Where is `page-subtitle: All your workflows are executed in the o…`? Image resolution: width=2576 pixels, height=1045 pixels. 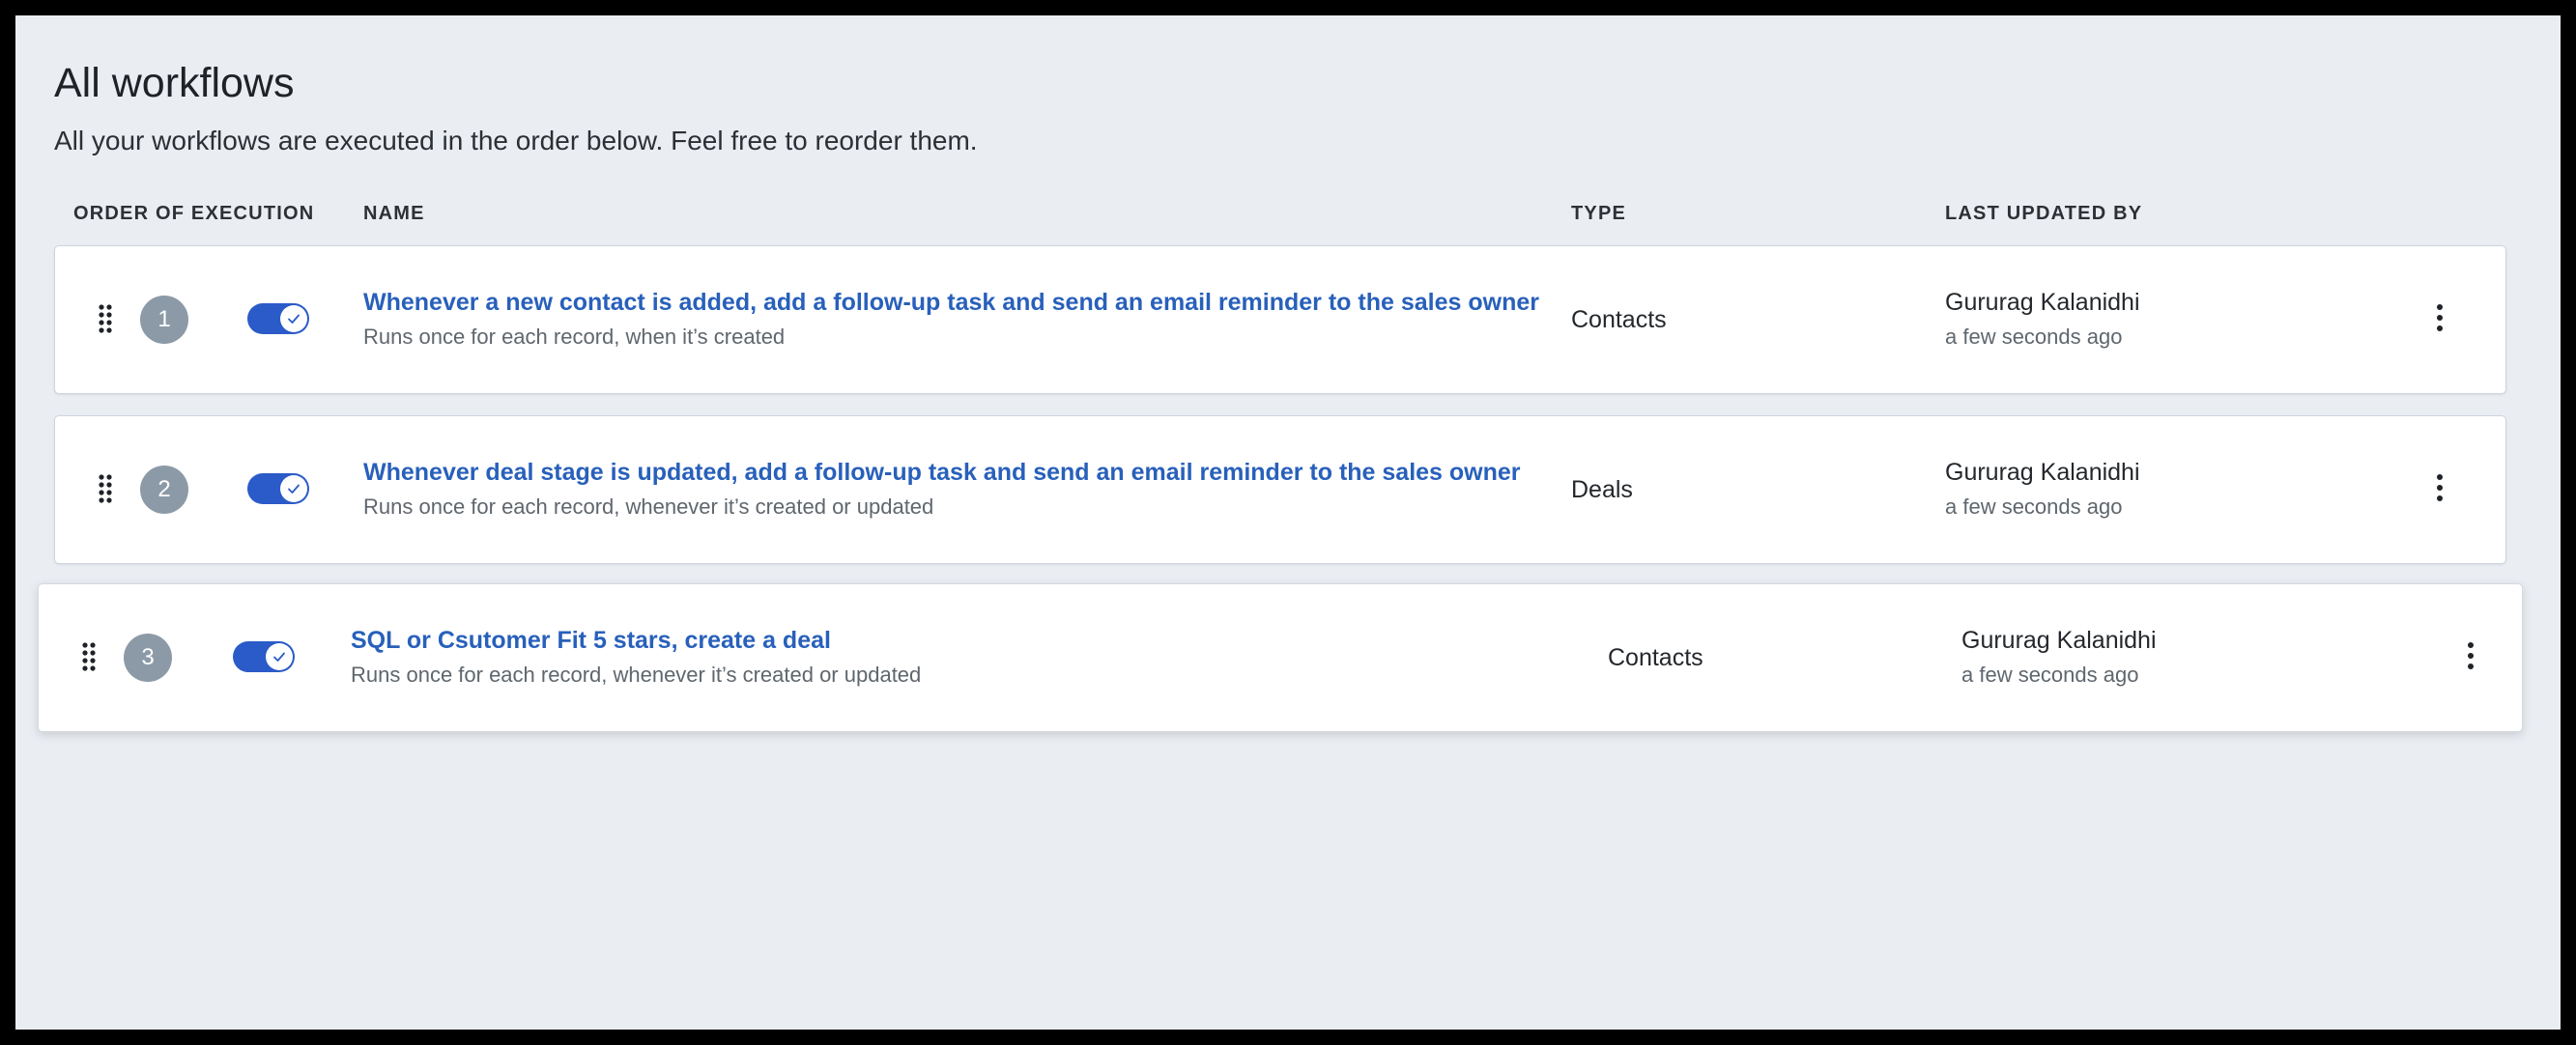
page-subtitle: All your workflows are executed in the o… is located at coordinates (516, 140).